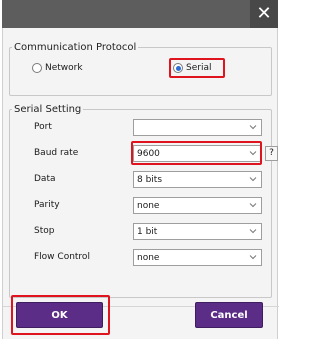 This screenshot has height=339, width=320. What do you see at coordinates (229, 315) in the screenshot?
I see `cancel-button: Cancel` at bounding box center [229, 315].